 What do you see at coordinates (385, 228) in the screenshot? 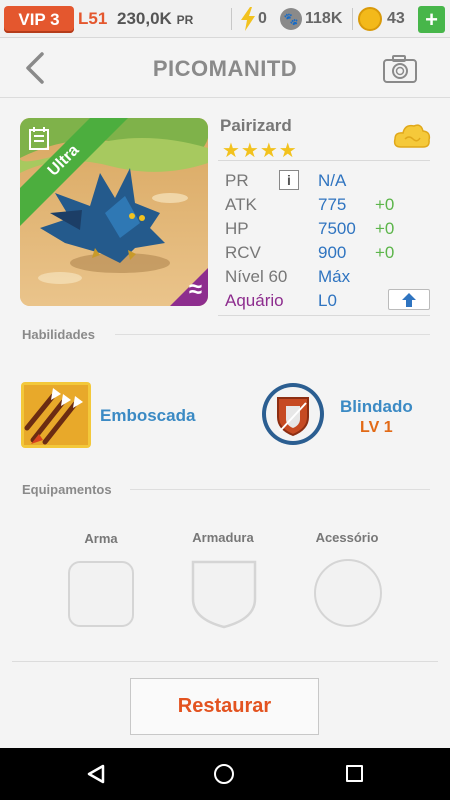
I see `stat-bonus-hp: +0` at bounding box center [385, 228].